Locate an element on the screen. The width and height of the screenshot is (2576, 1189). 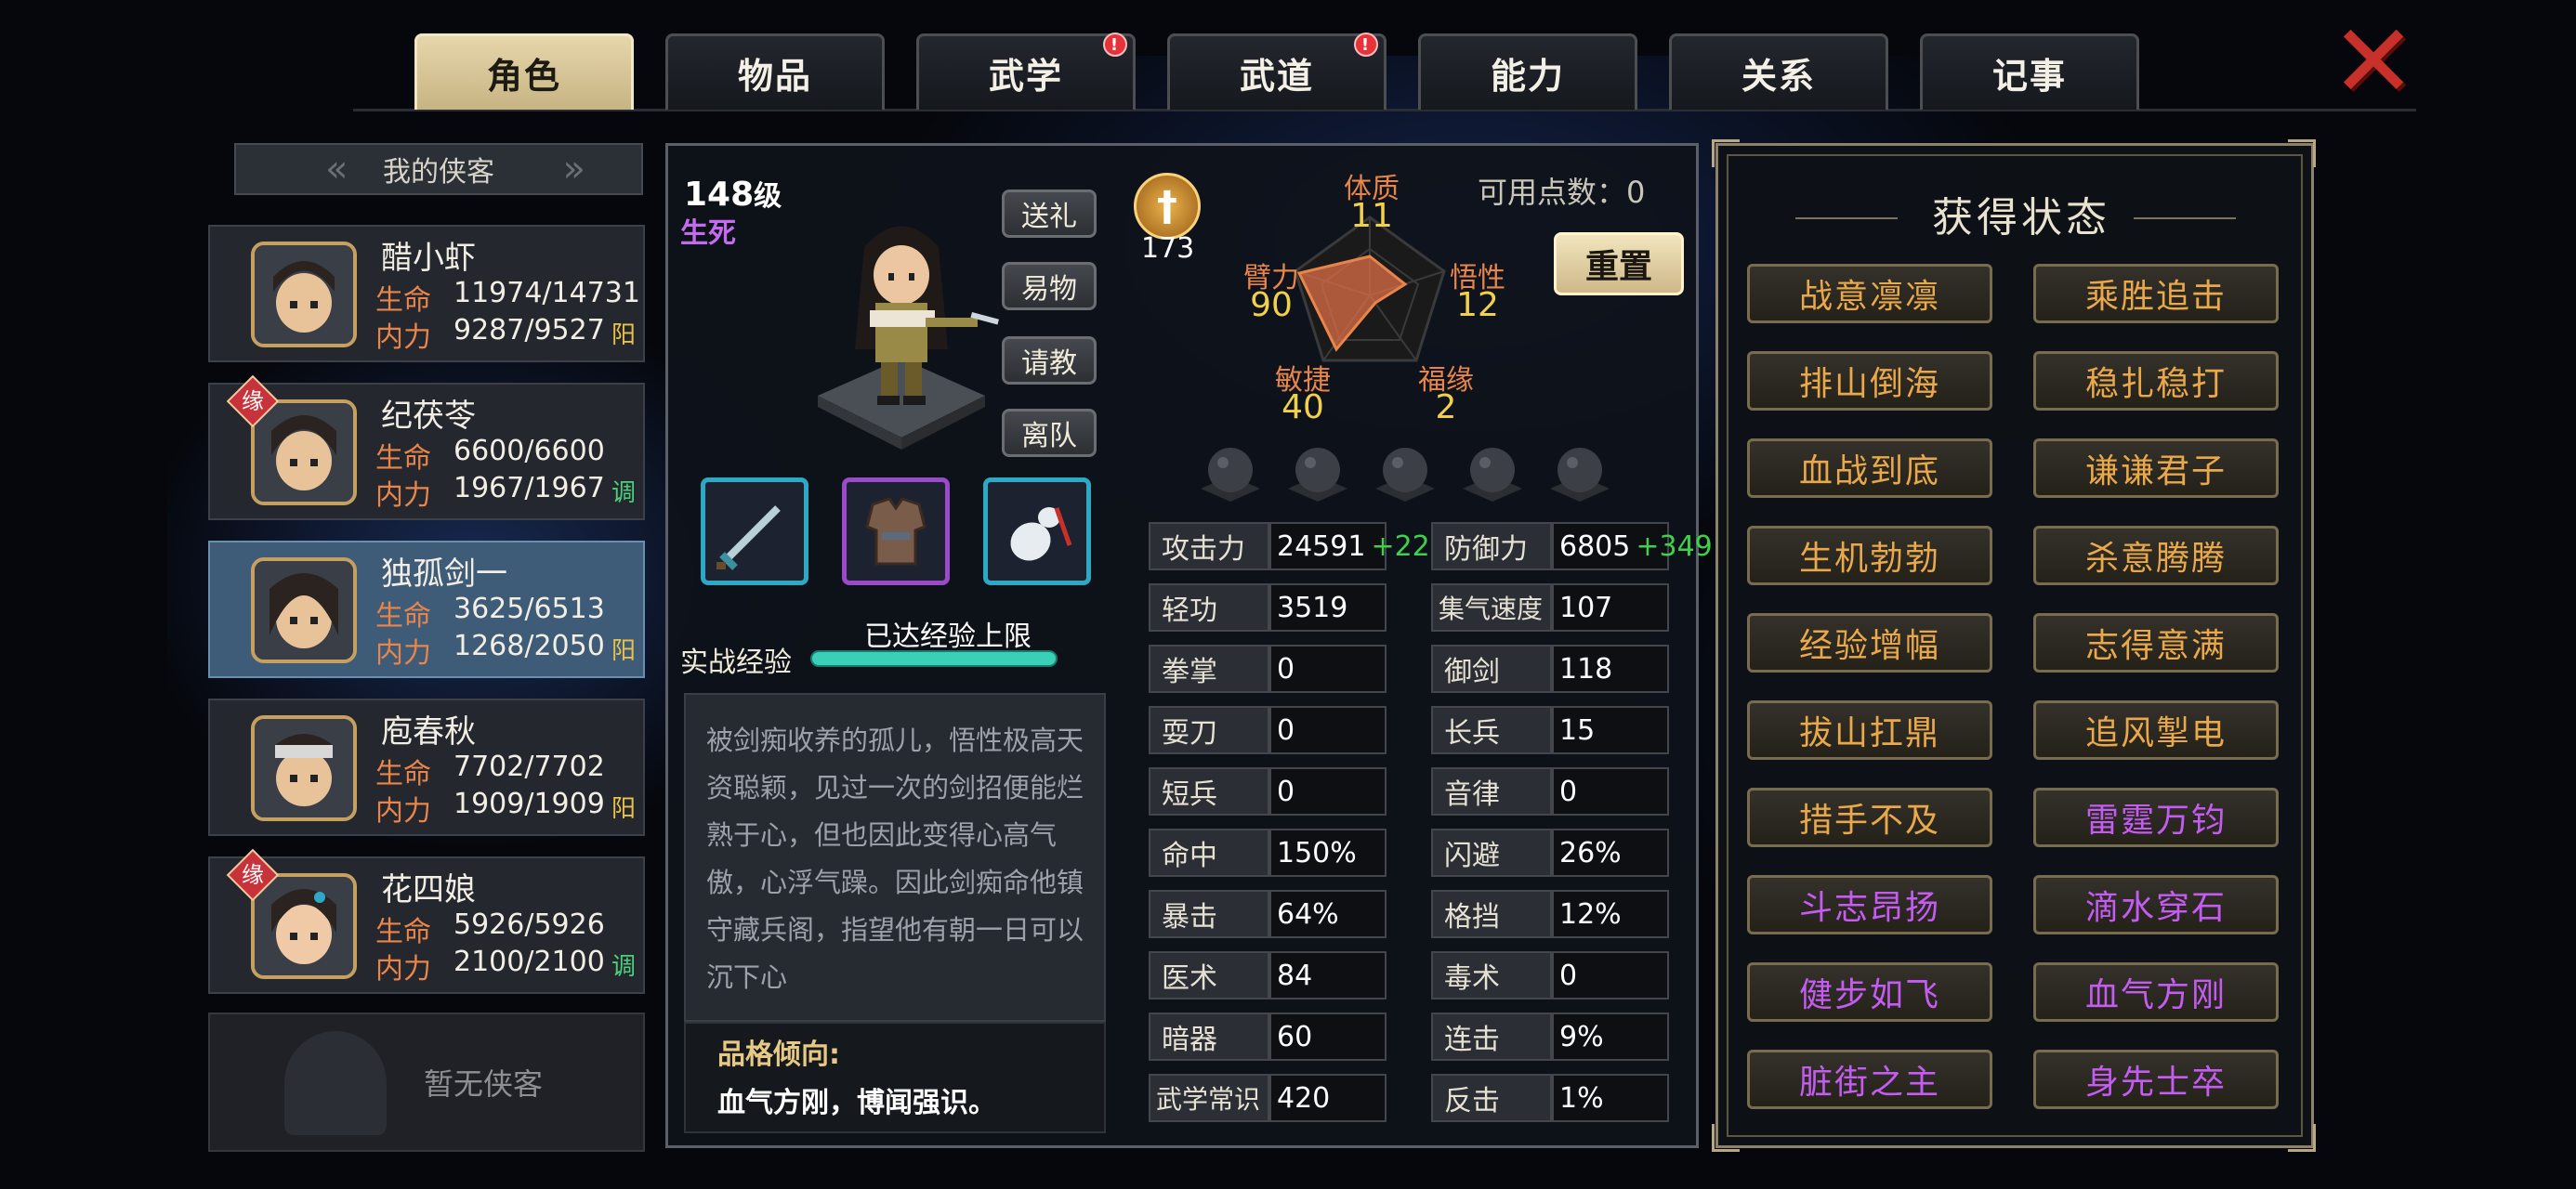
status-item: 措手不及 is located at coordinates (1869, 818).